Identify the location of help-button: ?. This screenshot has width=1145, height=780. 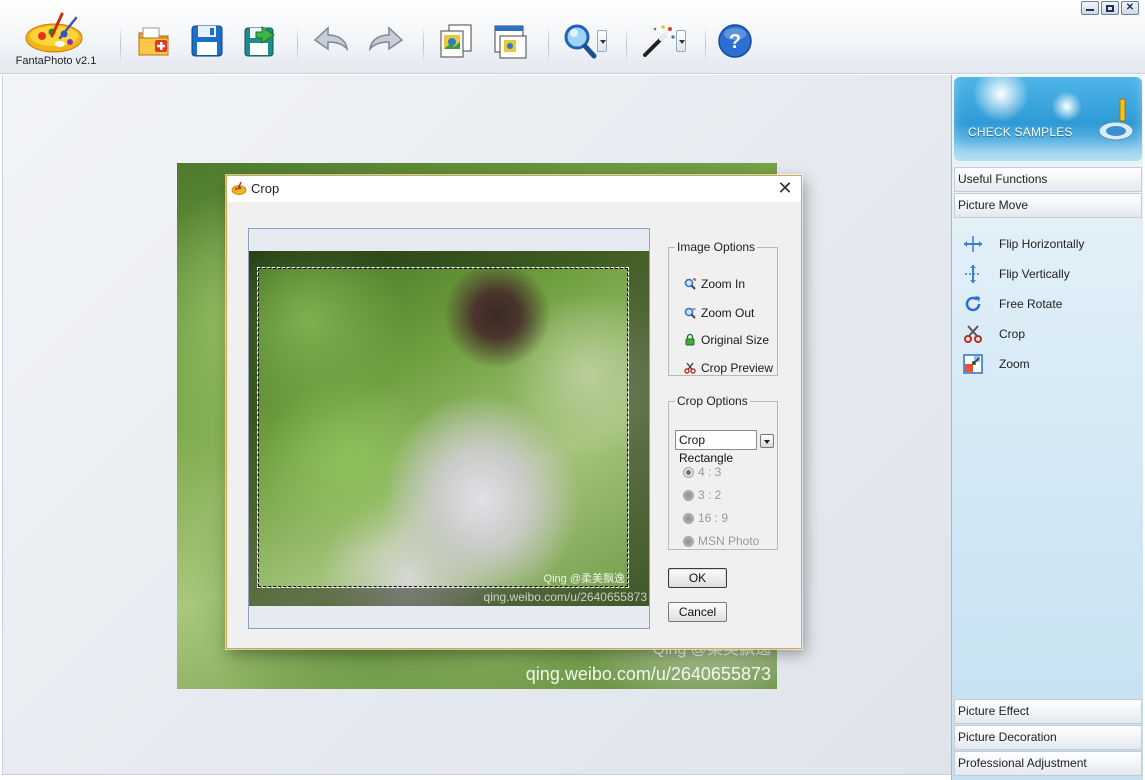
(735, 41).